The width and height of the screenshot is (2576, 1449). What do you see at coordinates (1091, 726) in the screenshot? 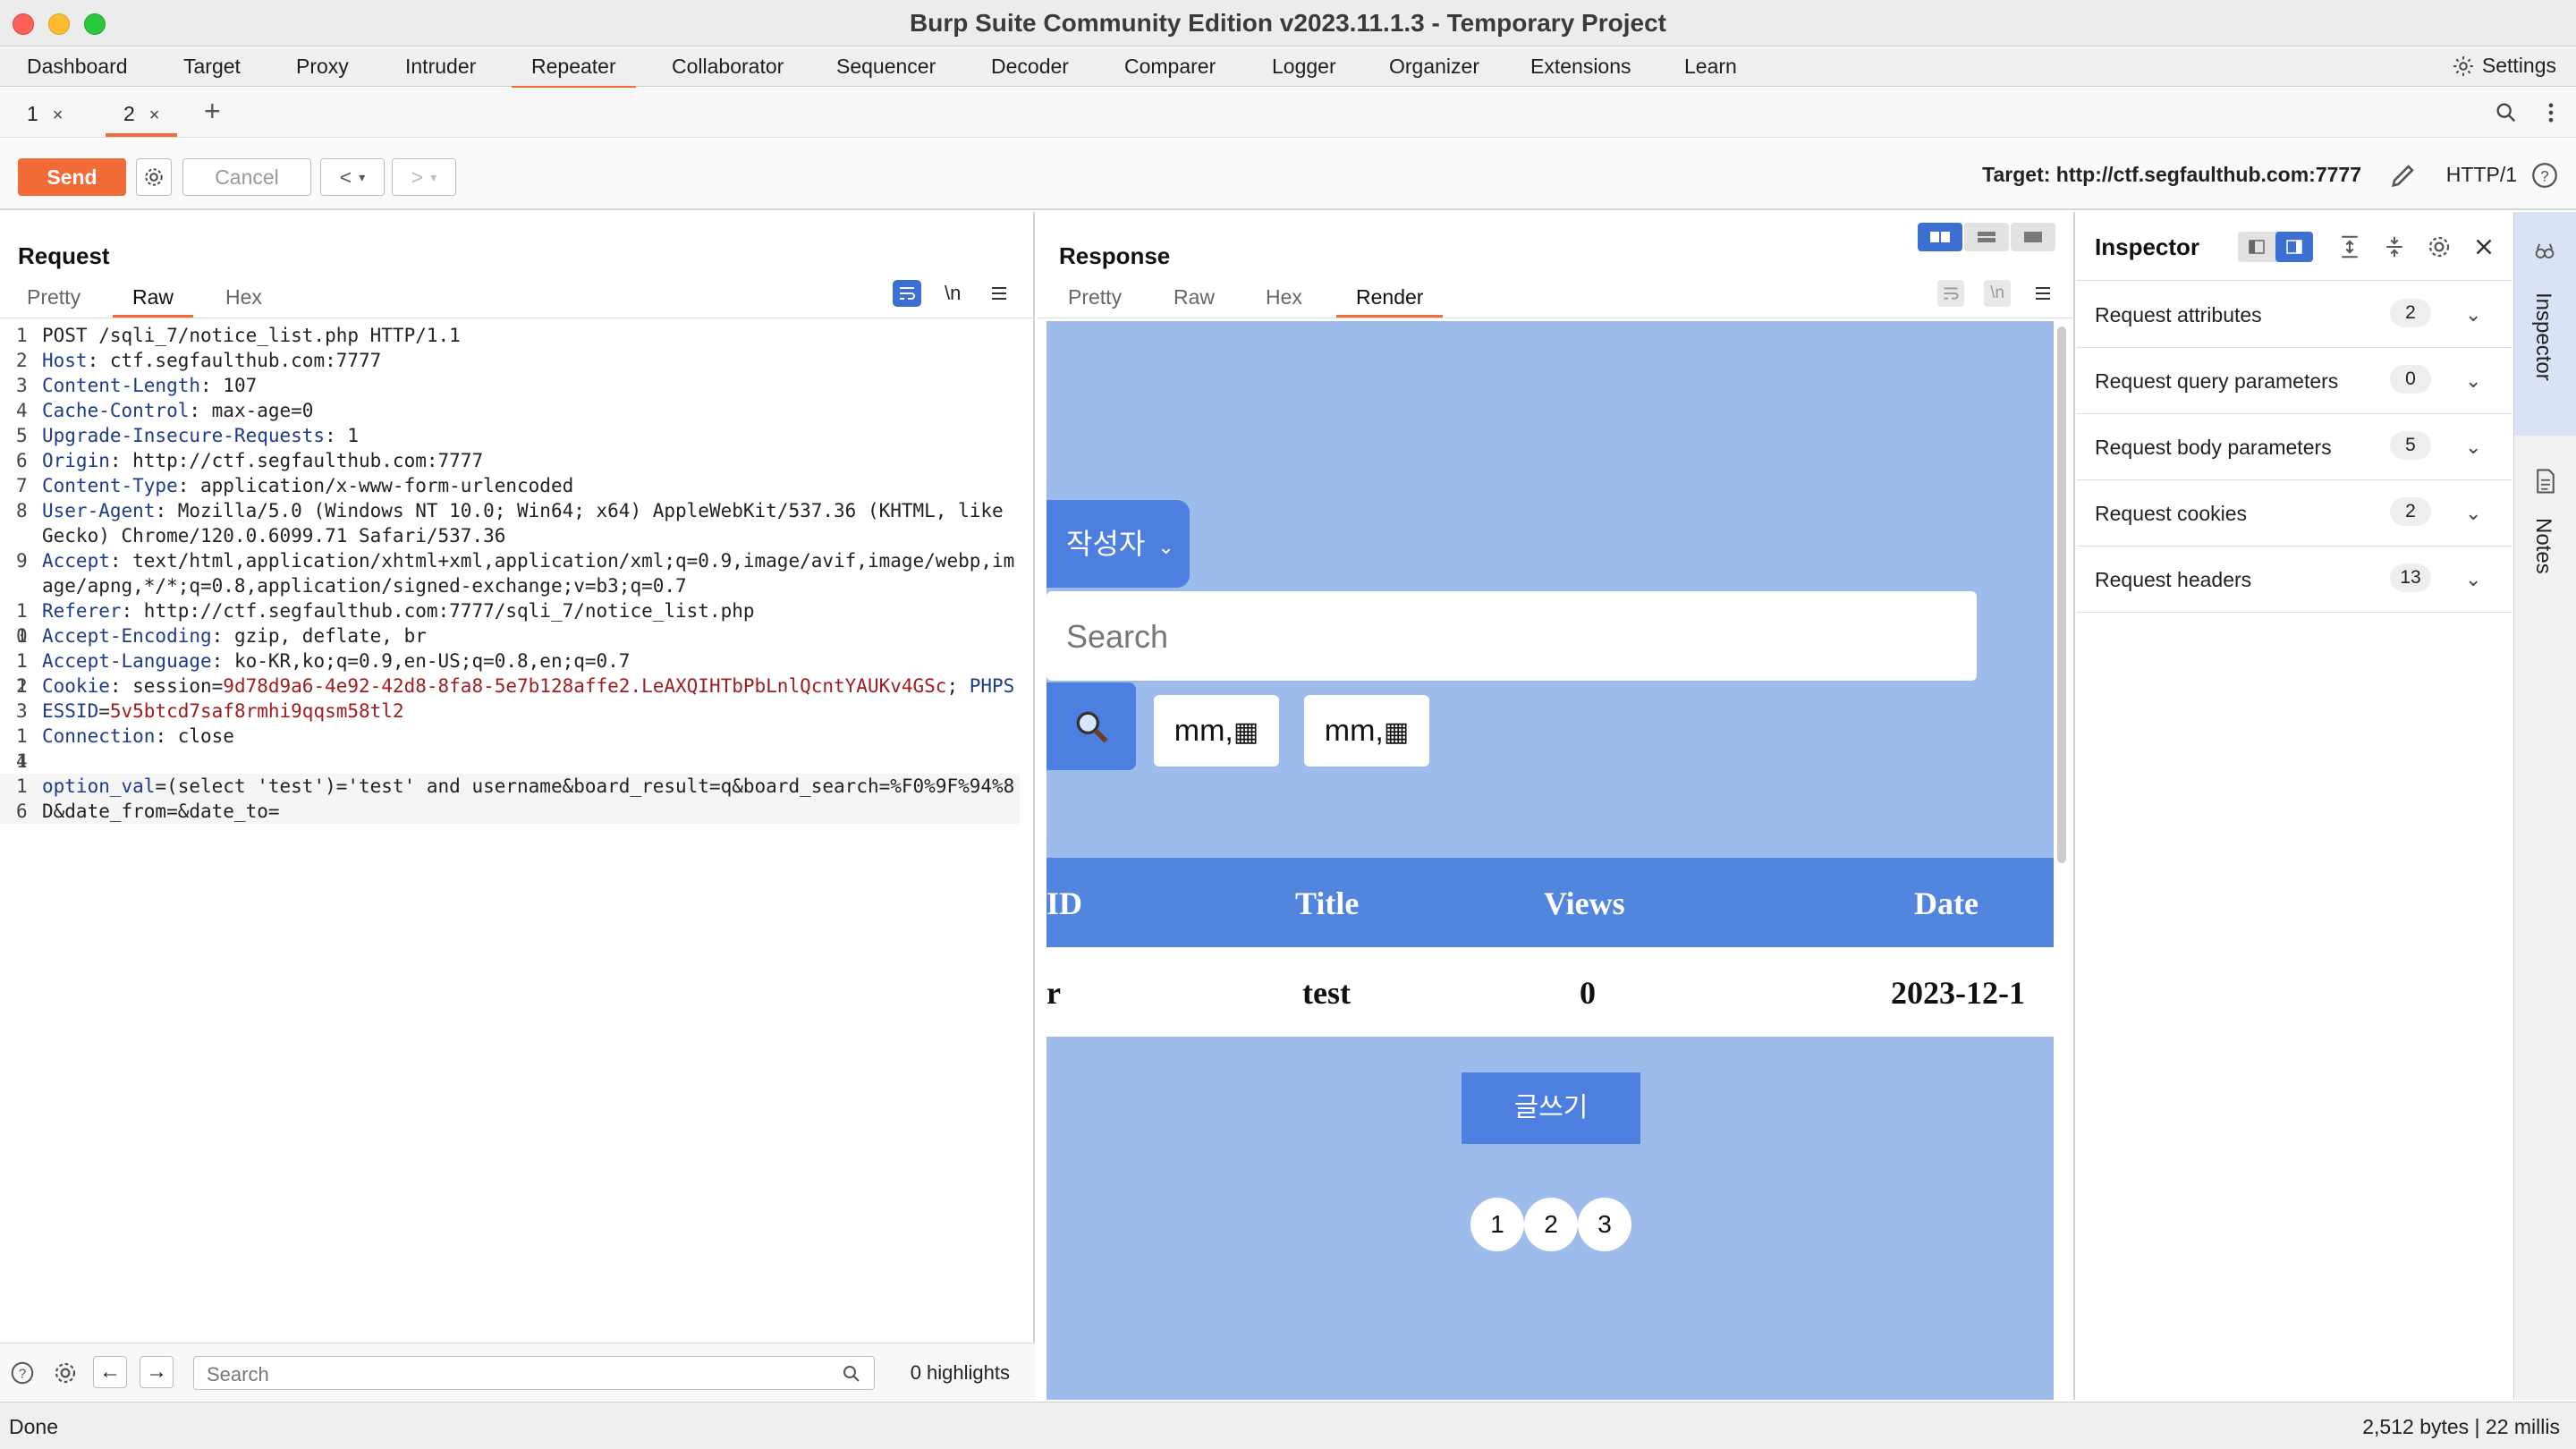
I see `search-button` at bounding box center [1091, 726].